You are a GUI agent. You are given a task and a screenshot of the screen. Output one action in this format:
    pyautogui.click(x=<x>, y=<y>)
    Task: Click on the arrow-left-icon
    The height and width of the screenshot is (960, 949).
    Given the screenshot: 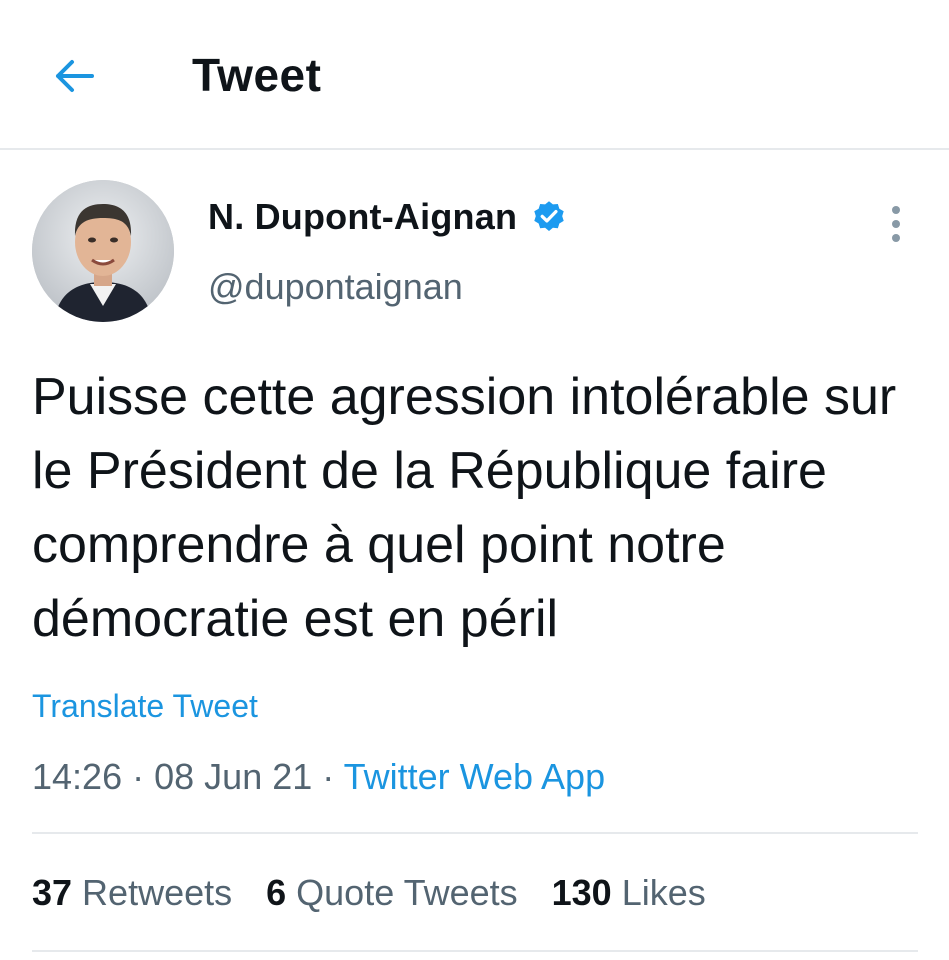 What is the action you would take?
    pyautogui.click(x=75, y=76)
    